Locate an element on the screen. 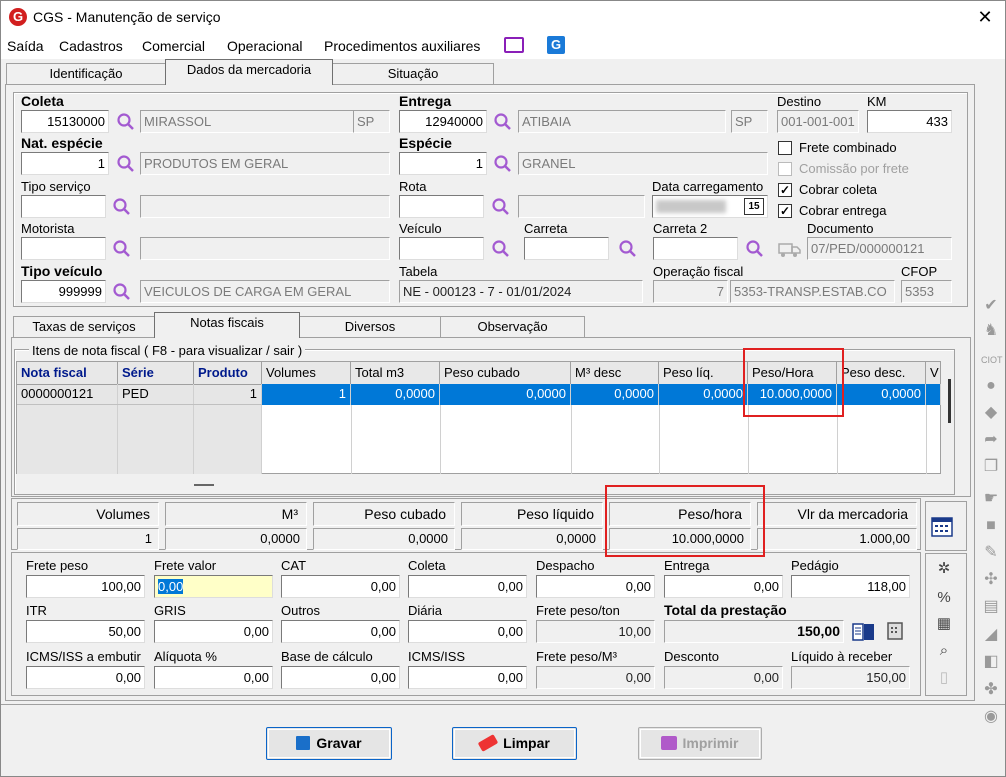 The height and width of the screenshot is (777, 1006). network-icon: ✲ is located at coordinates (944, 569).